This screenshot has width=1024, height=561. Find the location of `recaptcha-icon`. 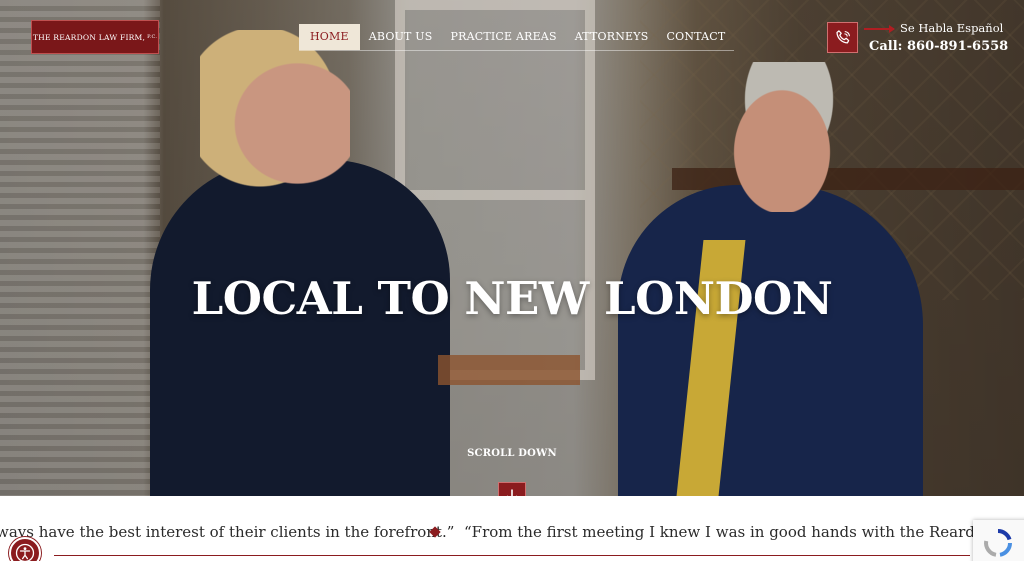

recaptcha-icon is located at coordinates (998, 542).